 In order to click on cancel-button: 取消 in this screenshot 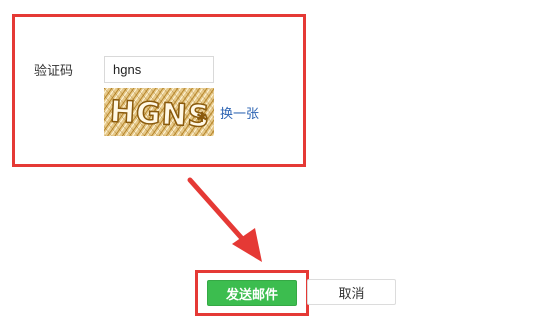, I will do `click(351, 292)`.